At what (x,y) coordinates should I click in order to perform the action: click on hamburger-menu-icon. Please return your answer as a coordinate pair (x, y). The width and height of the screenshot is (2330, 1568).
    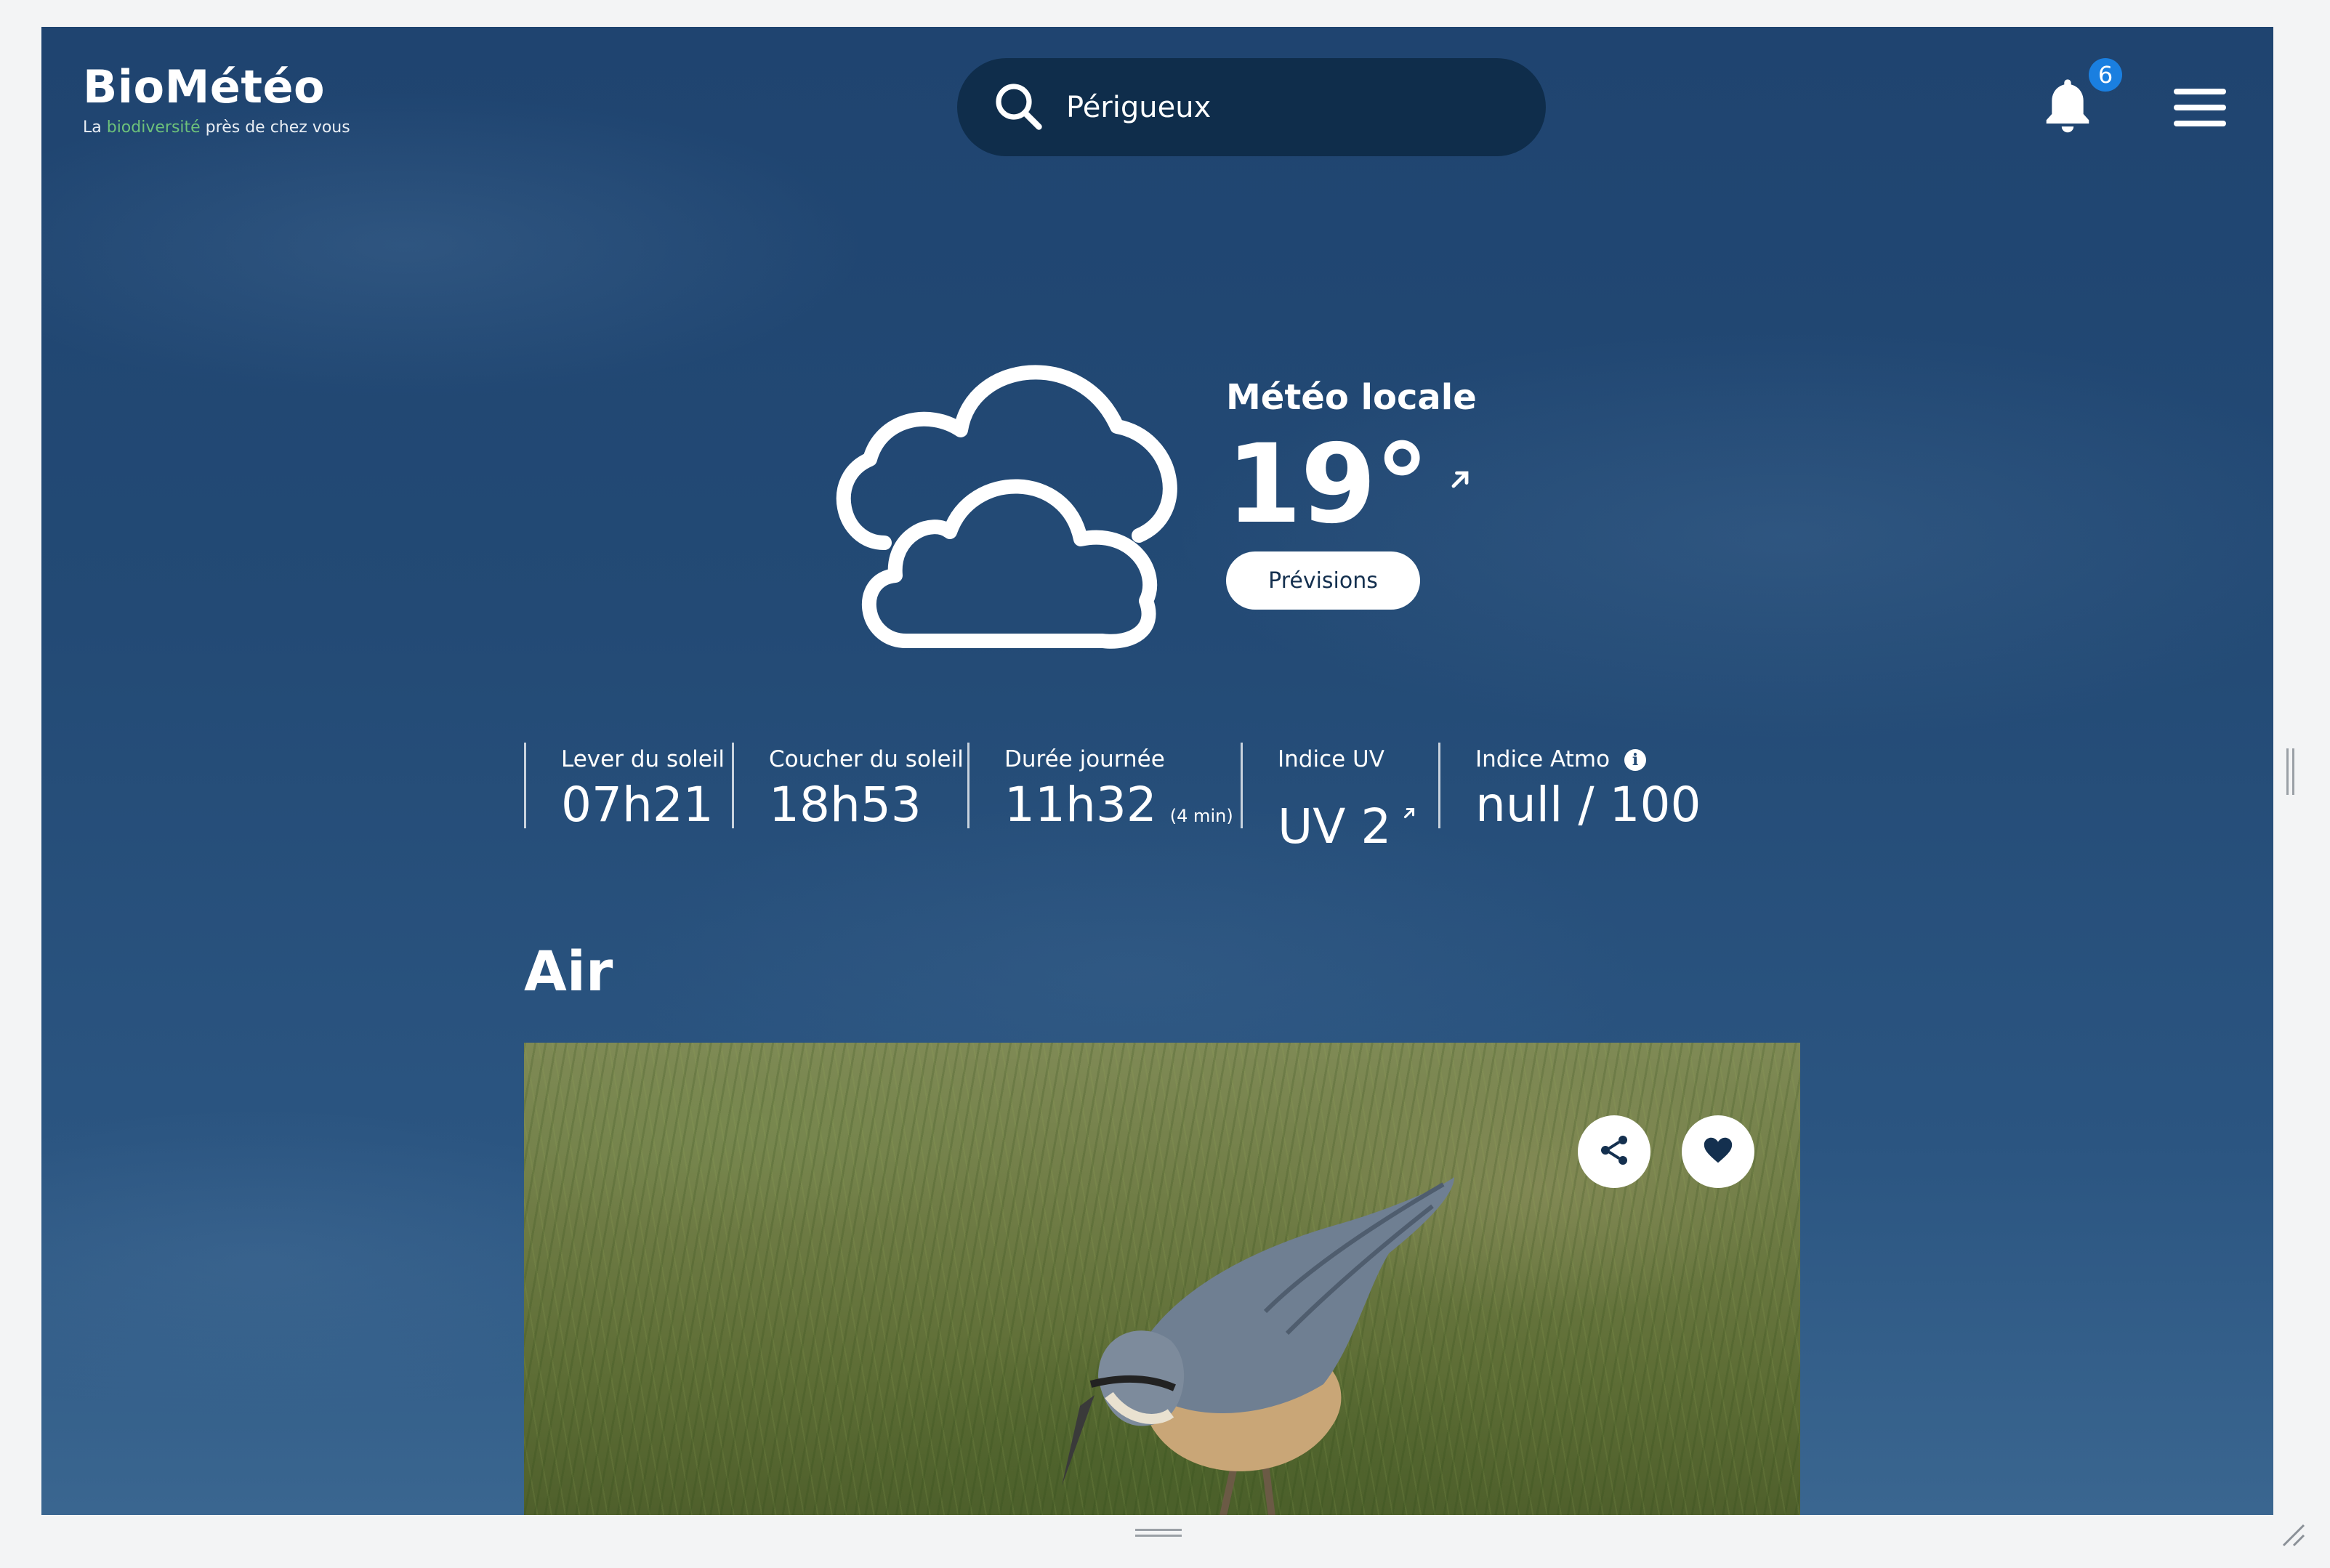
    Looking at the image, I should click on (2200, 109).